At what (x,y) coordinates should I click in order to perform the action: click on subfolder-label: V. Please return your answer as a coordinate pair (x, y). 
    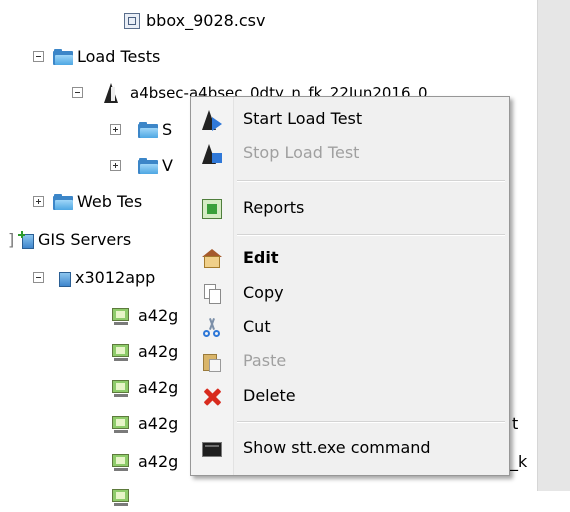
    Looking at the image, I should click on (167, 165).